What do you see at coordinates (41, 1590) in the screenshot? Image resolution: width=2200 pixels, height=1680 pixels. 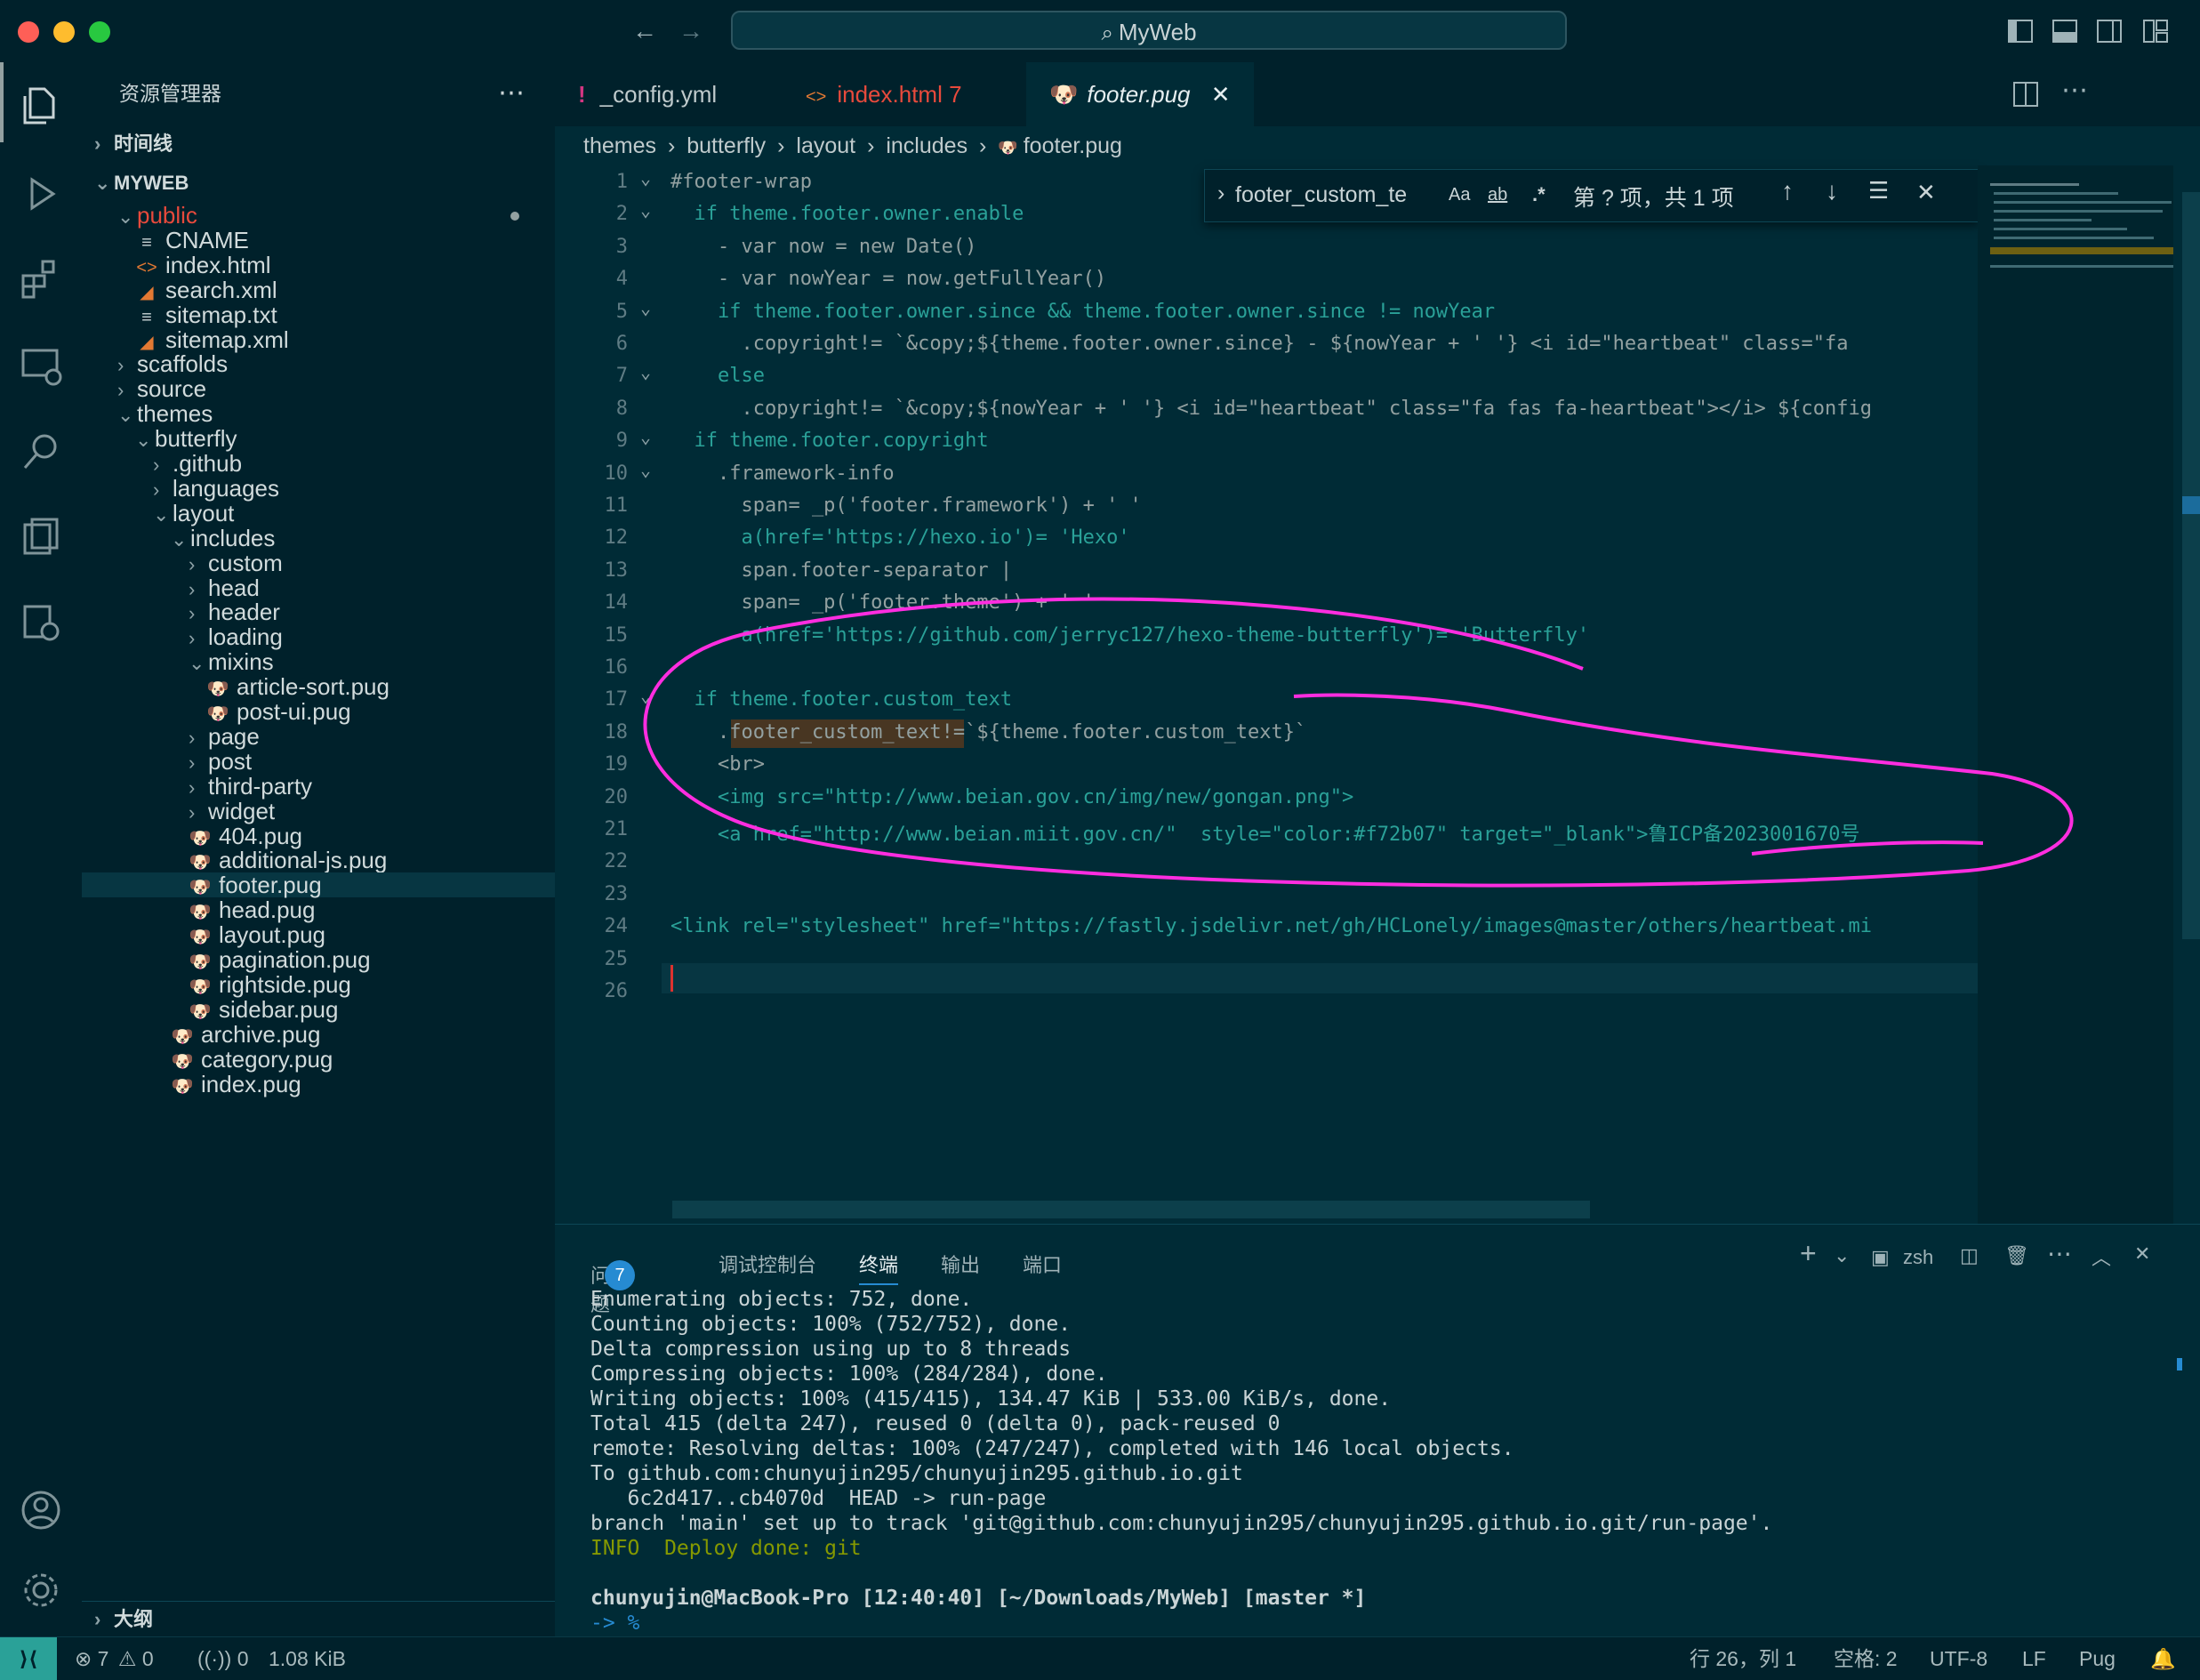 I see `settings-gear-icon` at bounding box center [41, 1590].